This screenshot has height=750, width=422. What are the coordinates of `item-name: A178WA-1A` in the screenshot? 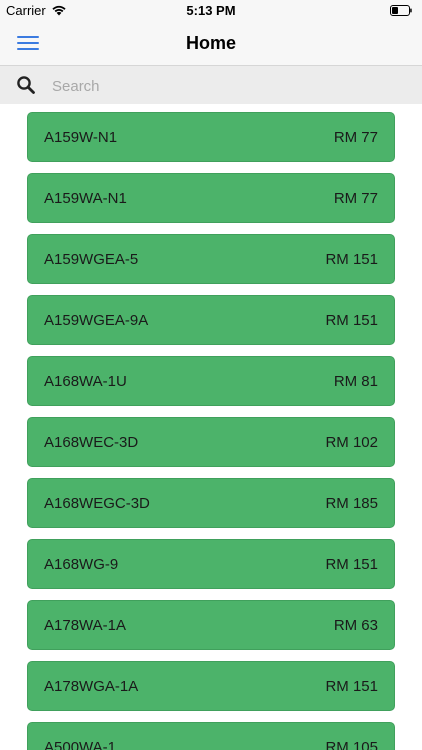 It's located at (85, 625).